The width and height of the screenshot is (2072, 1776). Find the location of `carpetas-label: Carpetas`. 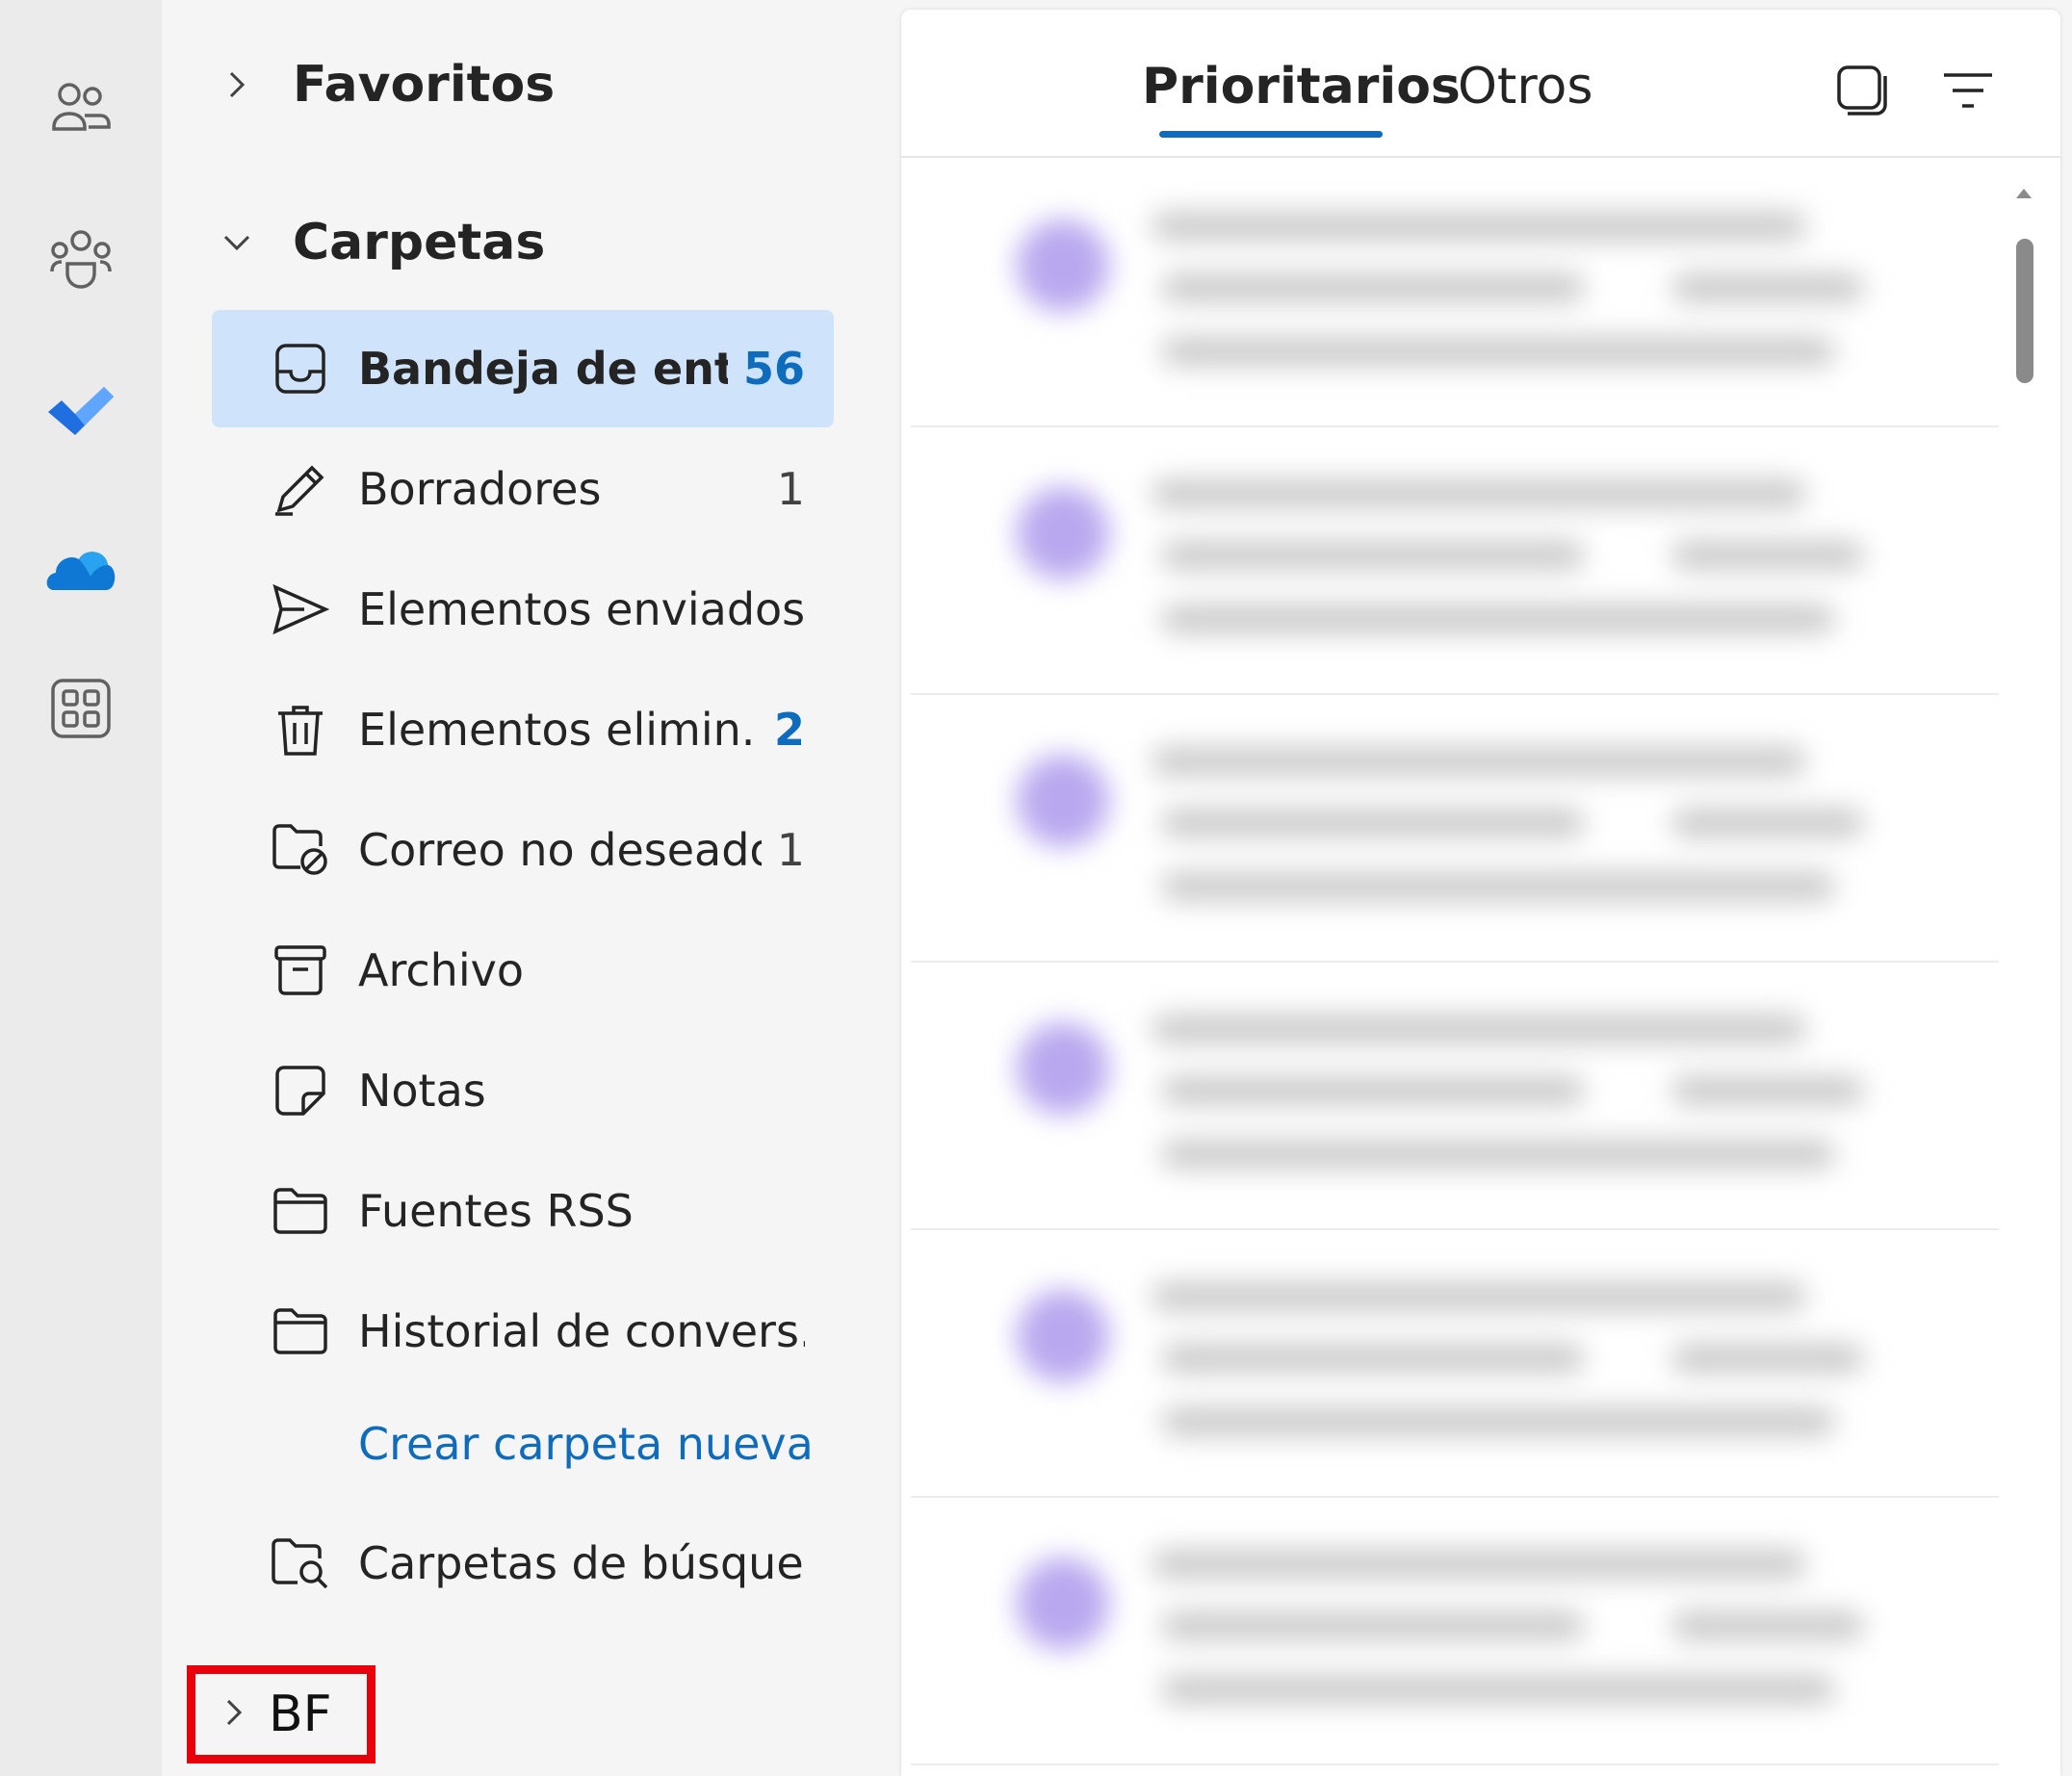

carpetas-label: Carpetas is located at coordinates (419, 242).